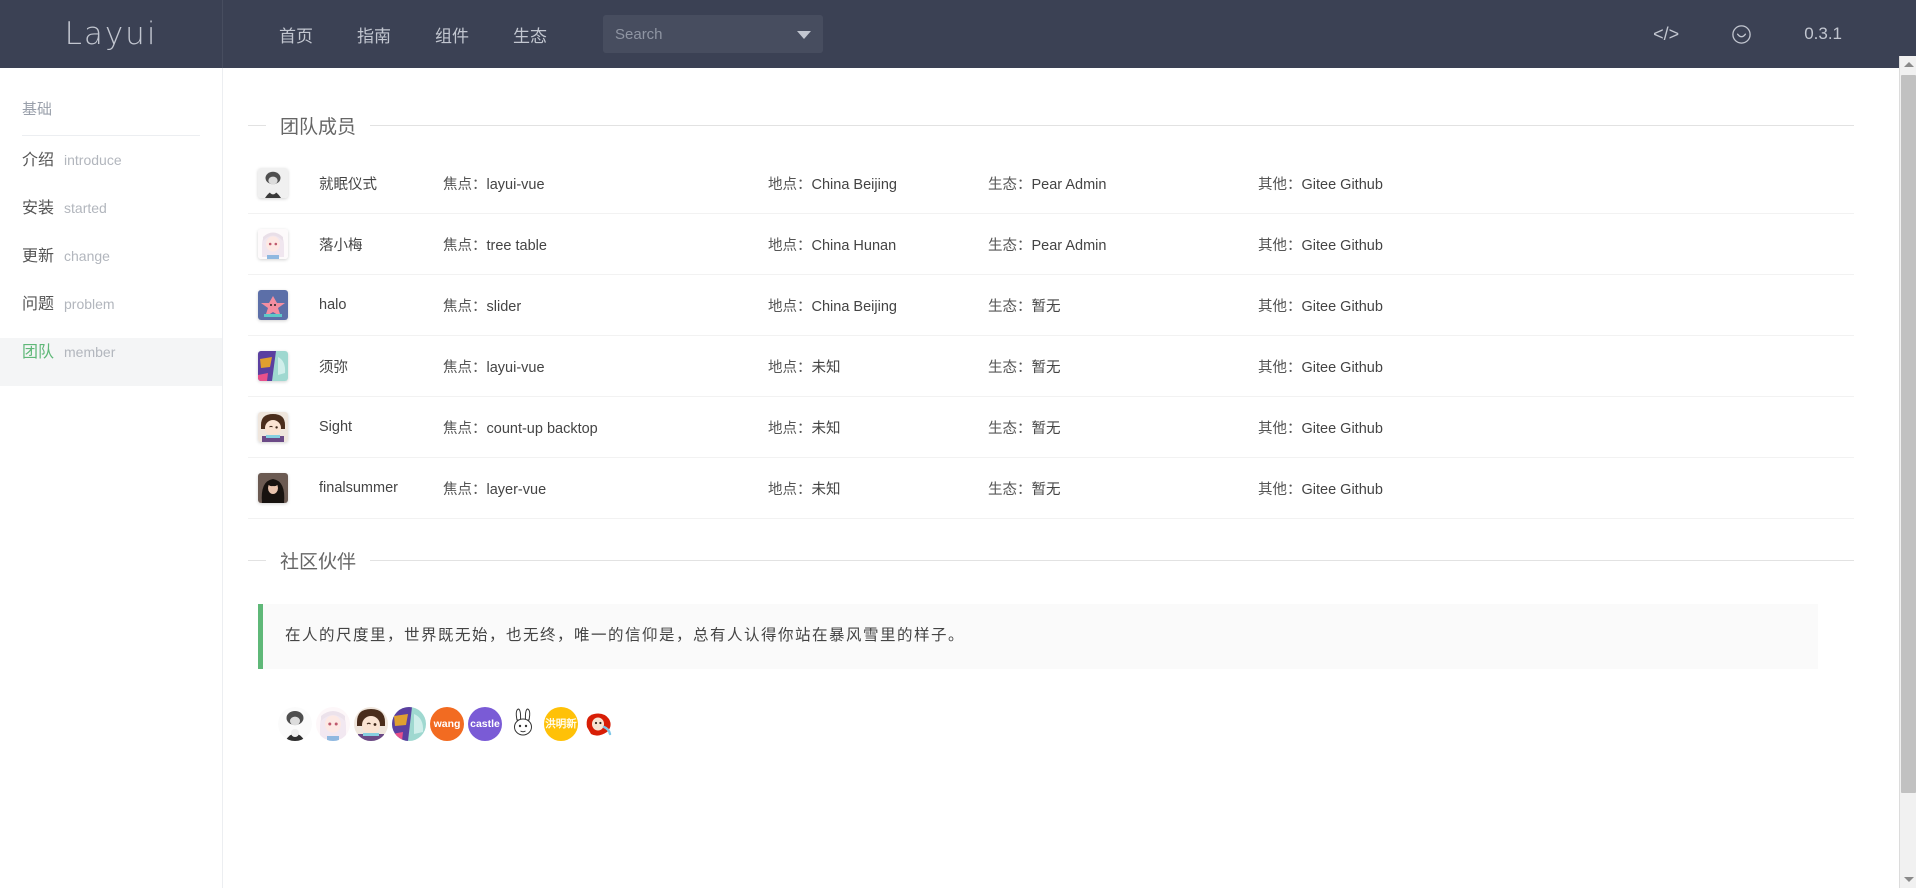  Describe the element at coordinates (38, 304) in the screenshot. I see `sidebar-item-label-cn: 问题` at that location.